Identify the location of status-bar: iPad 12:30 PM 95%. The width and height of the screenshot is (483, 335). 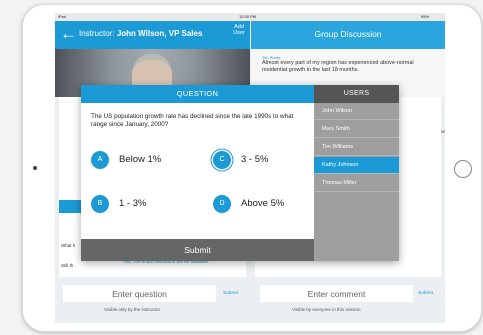
(250, 17).